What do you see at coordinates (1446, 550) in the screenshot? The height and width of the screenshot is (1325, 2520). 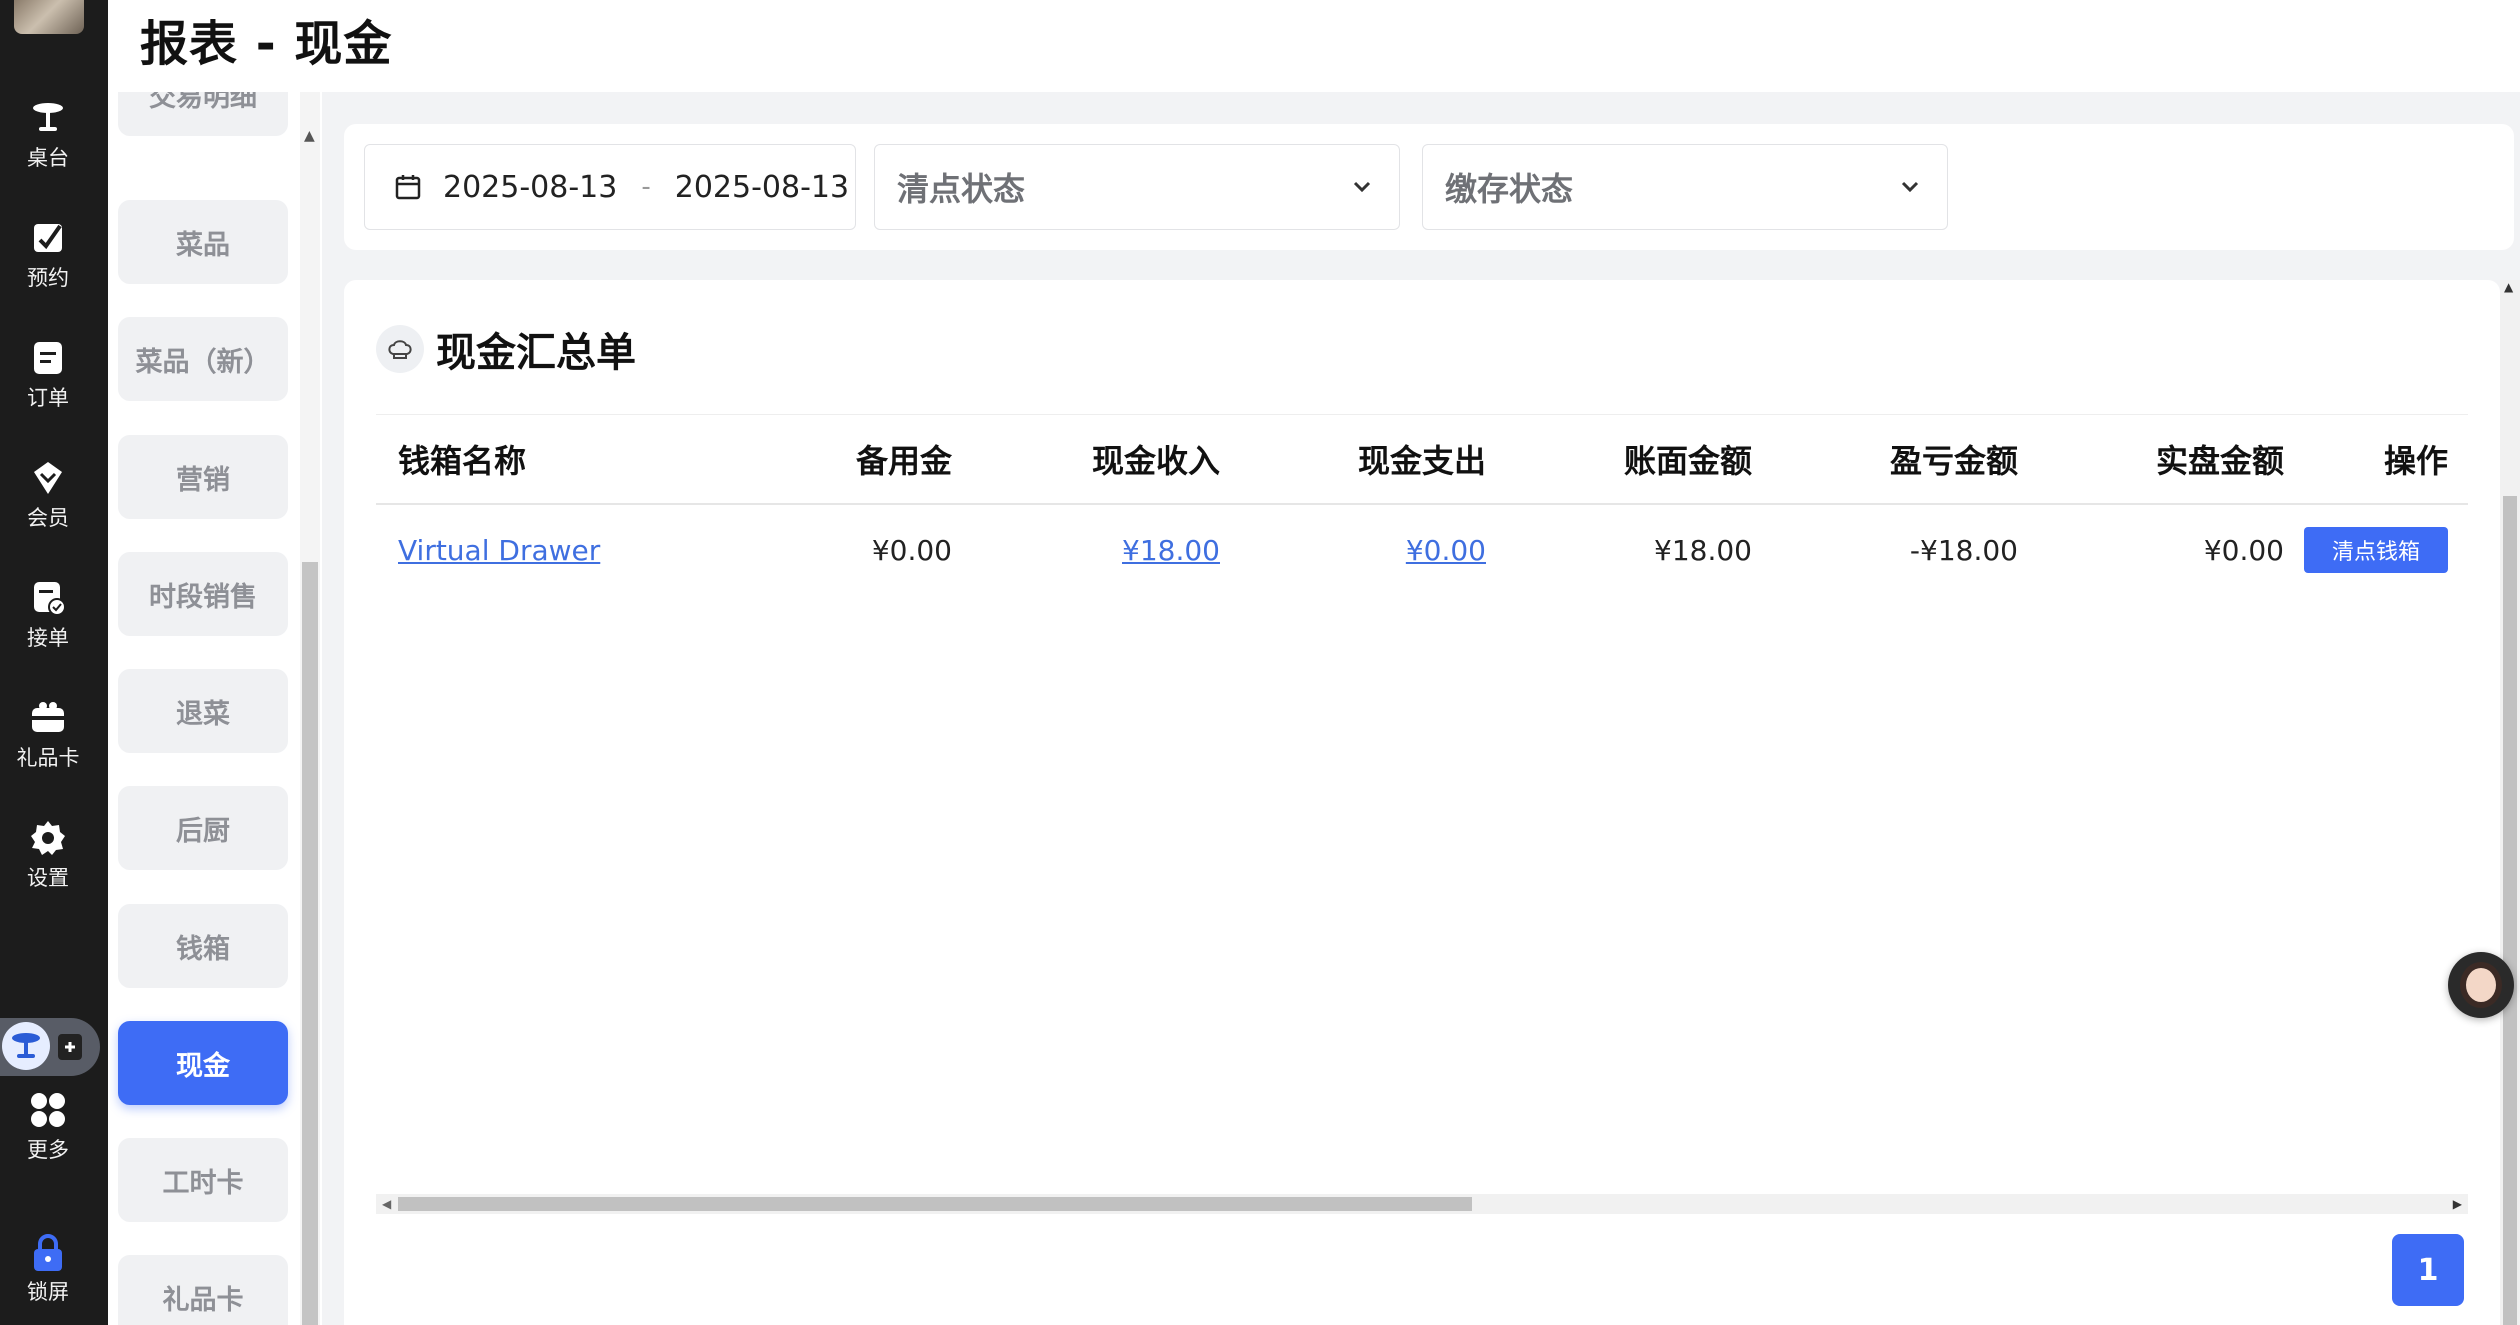 I see `cash-out-link: ¥0.00` at bounding box center [1446, 550].